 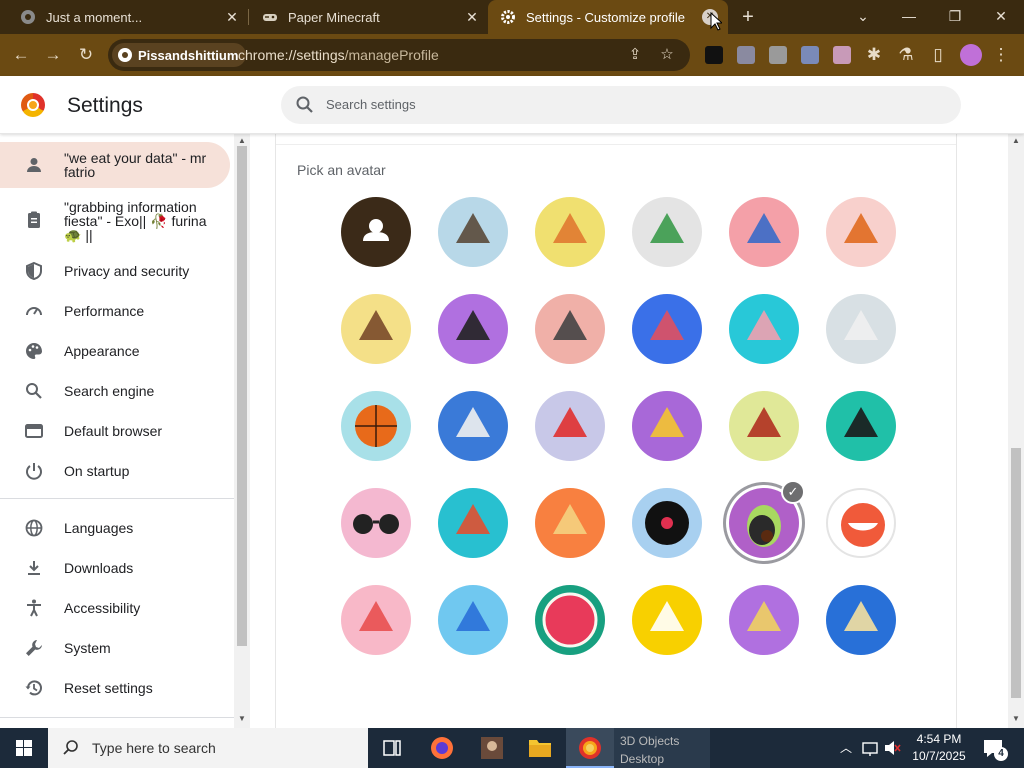 I want to click on taskbar-clock: 4:54 PM 10/7/2025, so click(x=939, y=748).